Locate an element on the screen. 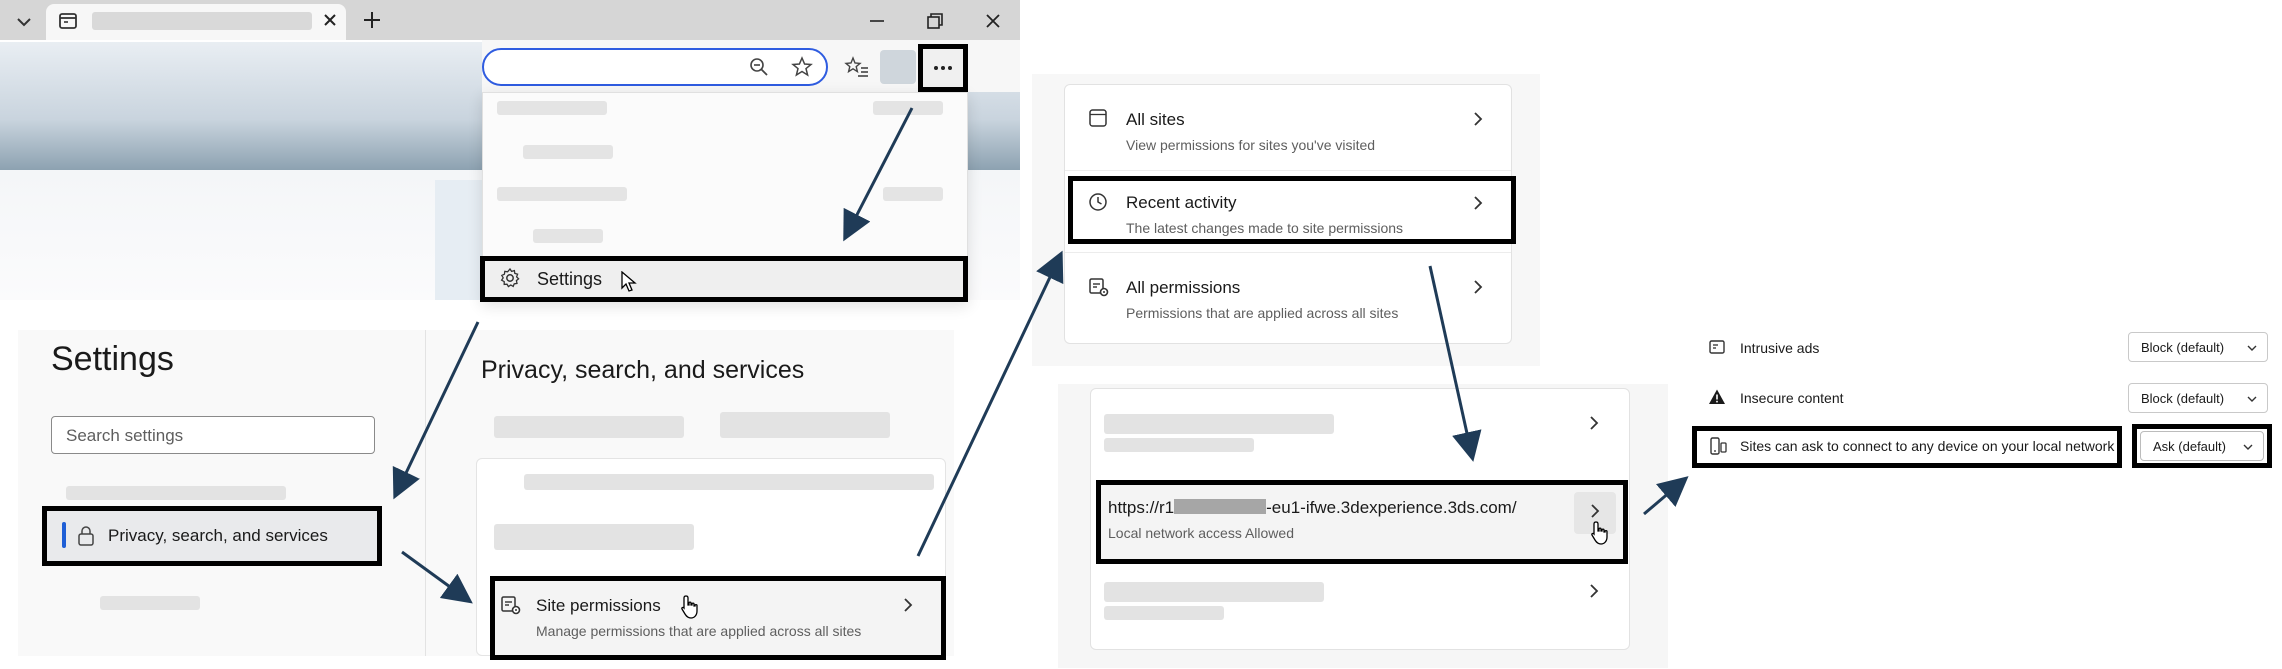  arrow-recent-activity-to-list is located at coordinates (1455, 363).